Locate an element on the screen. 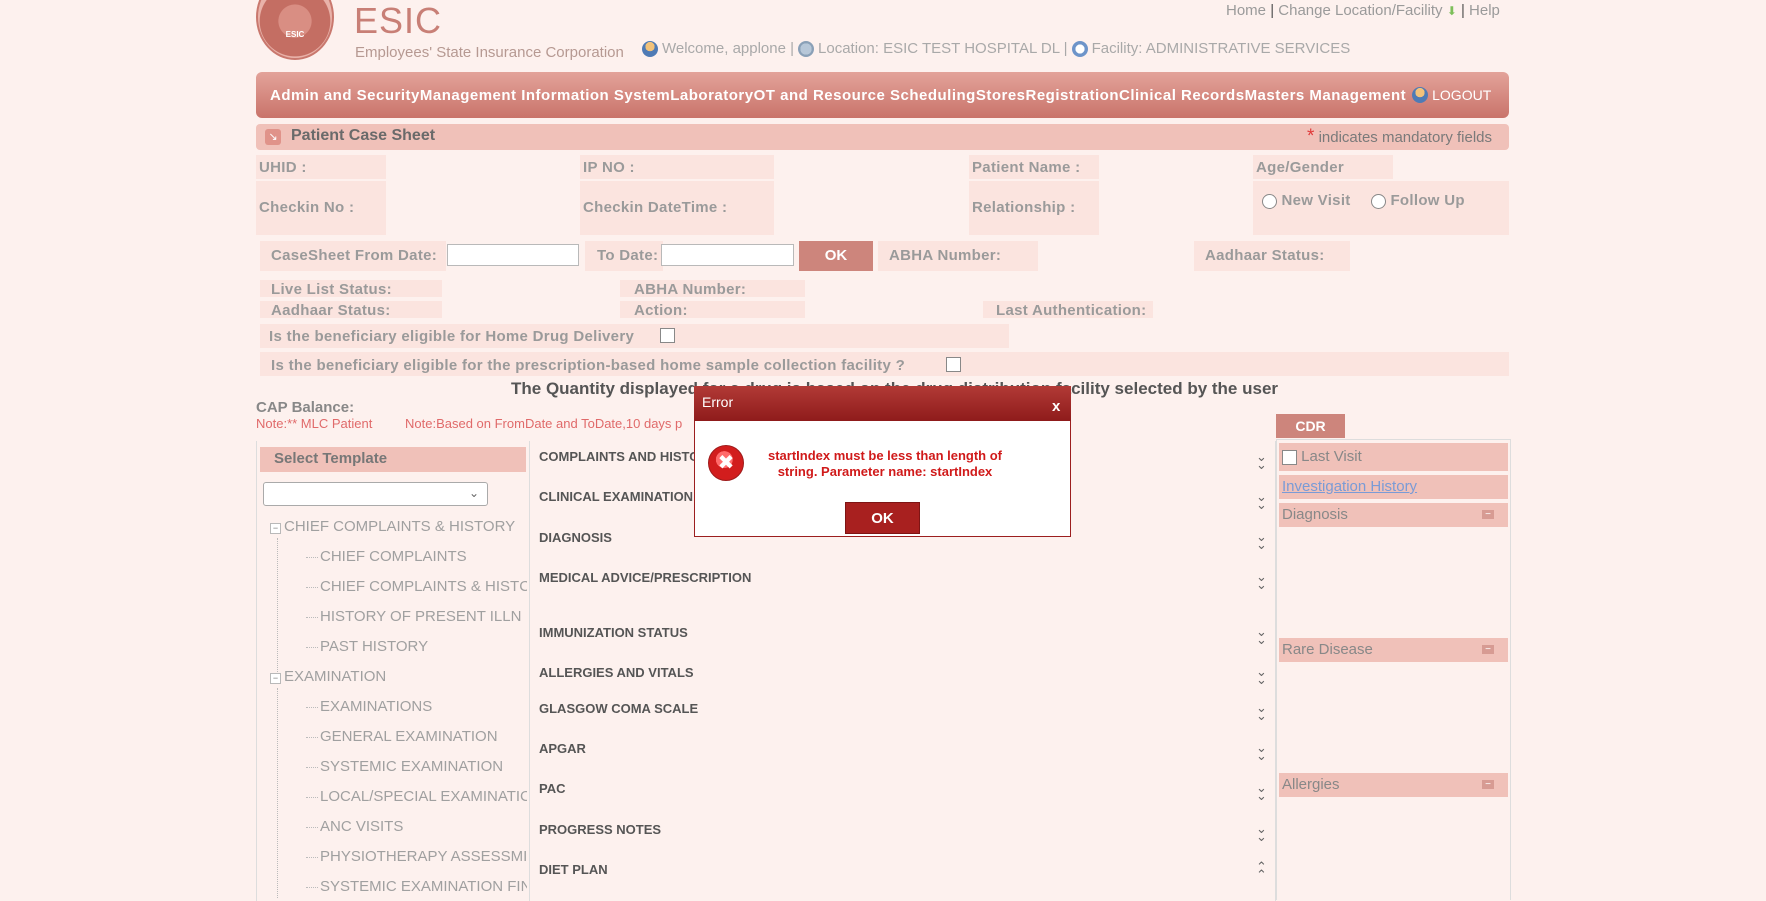  tree-item-local-special-examination: LOCAL/SPECIAL EXAMINATIC is located at coordinates (423, 796).